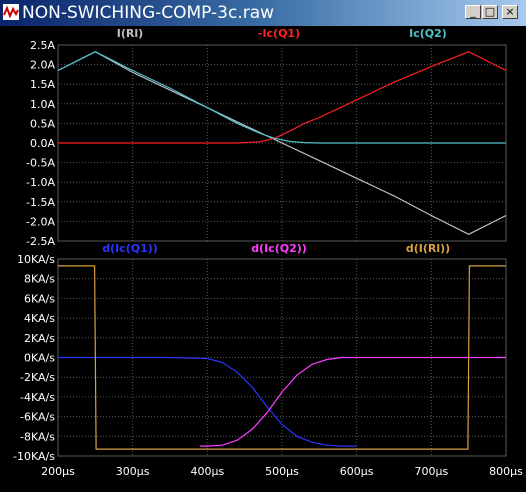 This screenshot has width=526, height=492. What do you see at coordinates (506, 471) in the screenshot?
I see `x-tick-label: 800µs` at bounding box center [506, 471].